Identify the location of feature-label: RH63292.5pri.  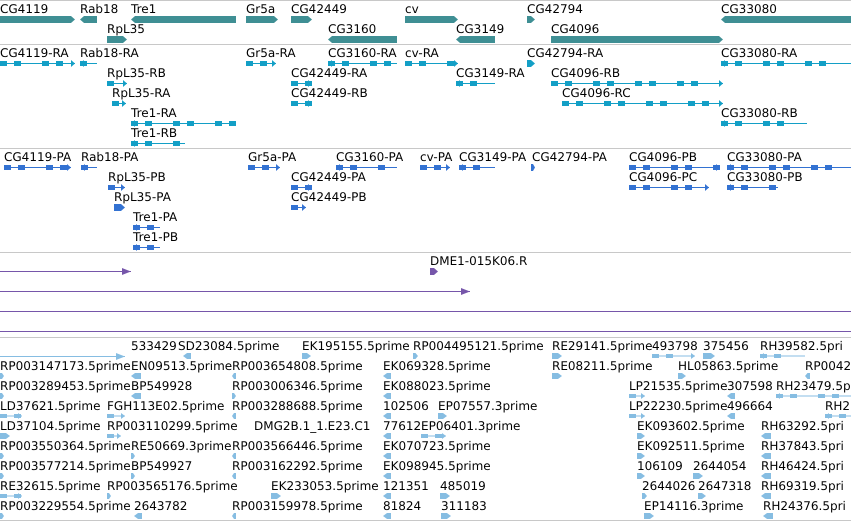
(802, 426).